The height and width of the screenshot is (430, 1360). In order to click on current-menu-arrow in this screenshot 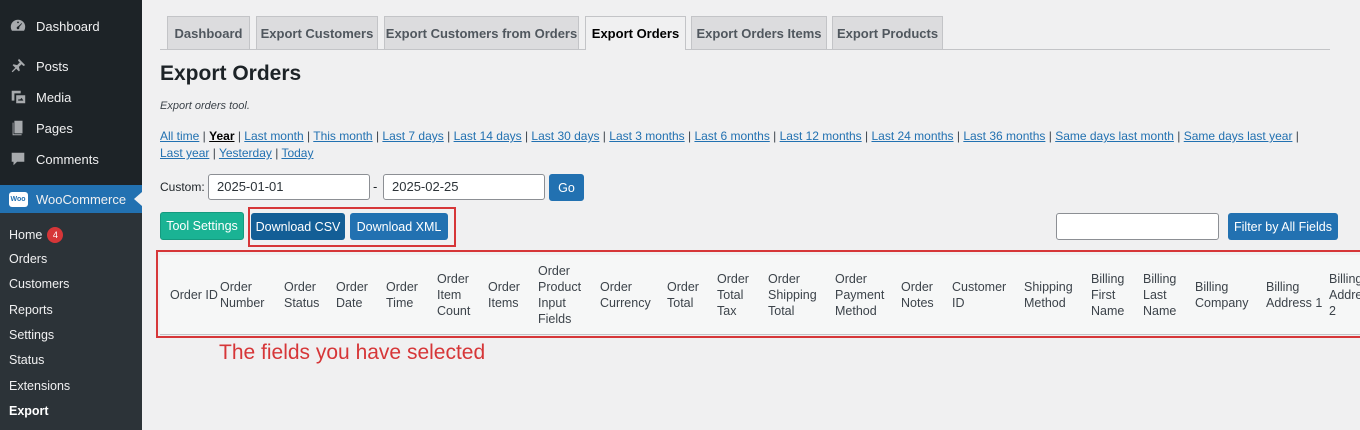, I will do `click(138, 199)`.